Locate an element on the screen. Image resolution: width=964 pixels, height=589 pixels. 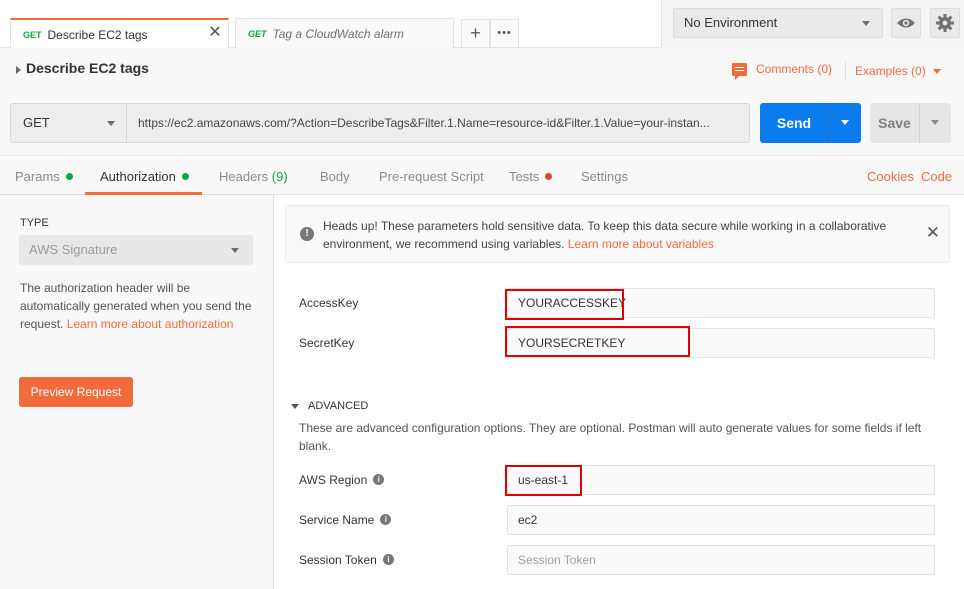
session-token-label: Session Token i is located at coordinates (346, 560).